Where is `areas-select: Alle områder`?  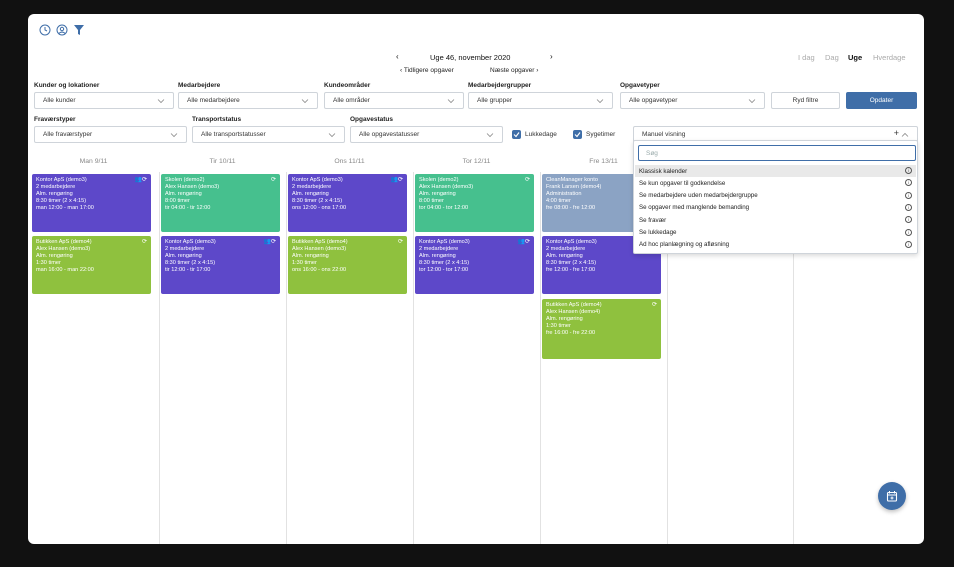 areas-select: Alle områder is located at coordinates (394, 100).